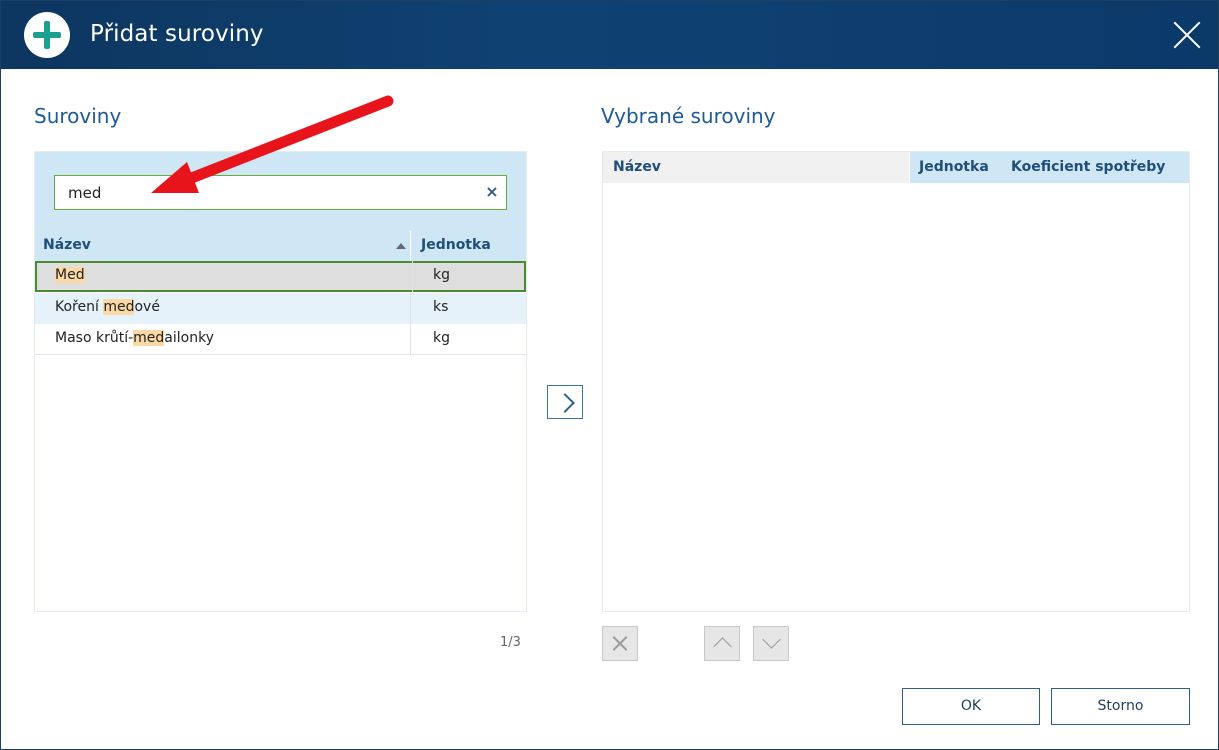 This screenshot has height=750, width=1219. Describe the element at coordinates (492, 192) in the screenshot. I see `clear-search-icon: ×` at that location.